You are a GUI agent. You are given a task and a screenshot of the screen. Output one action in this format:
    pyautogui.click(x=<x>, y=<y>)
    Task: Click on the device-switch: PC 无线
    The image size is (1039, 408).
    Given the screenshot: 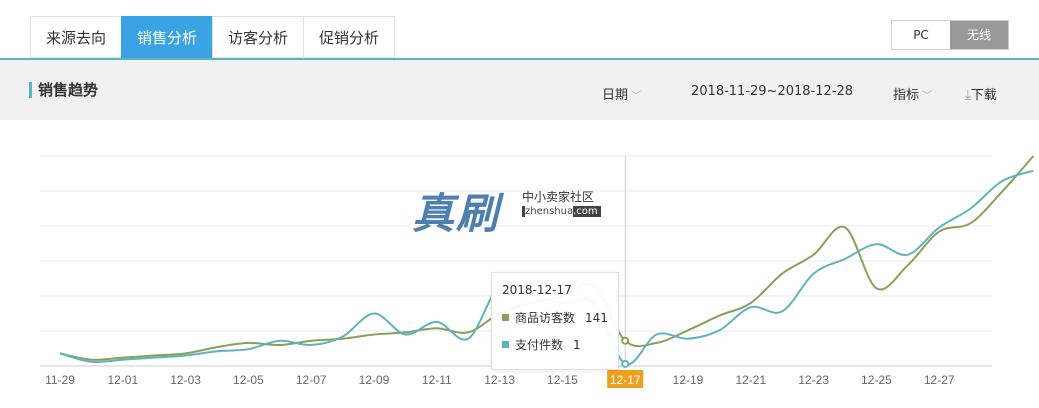 What is the action you would take?
    pyautogui.click(x=950, y=35)
    